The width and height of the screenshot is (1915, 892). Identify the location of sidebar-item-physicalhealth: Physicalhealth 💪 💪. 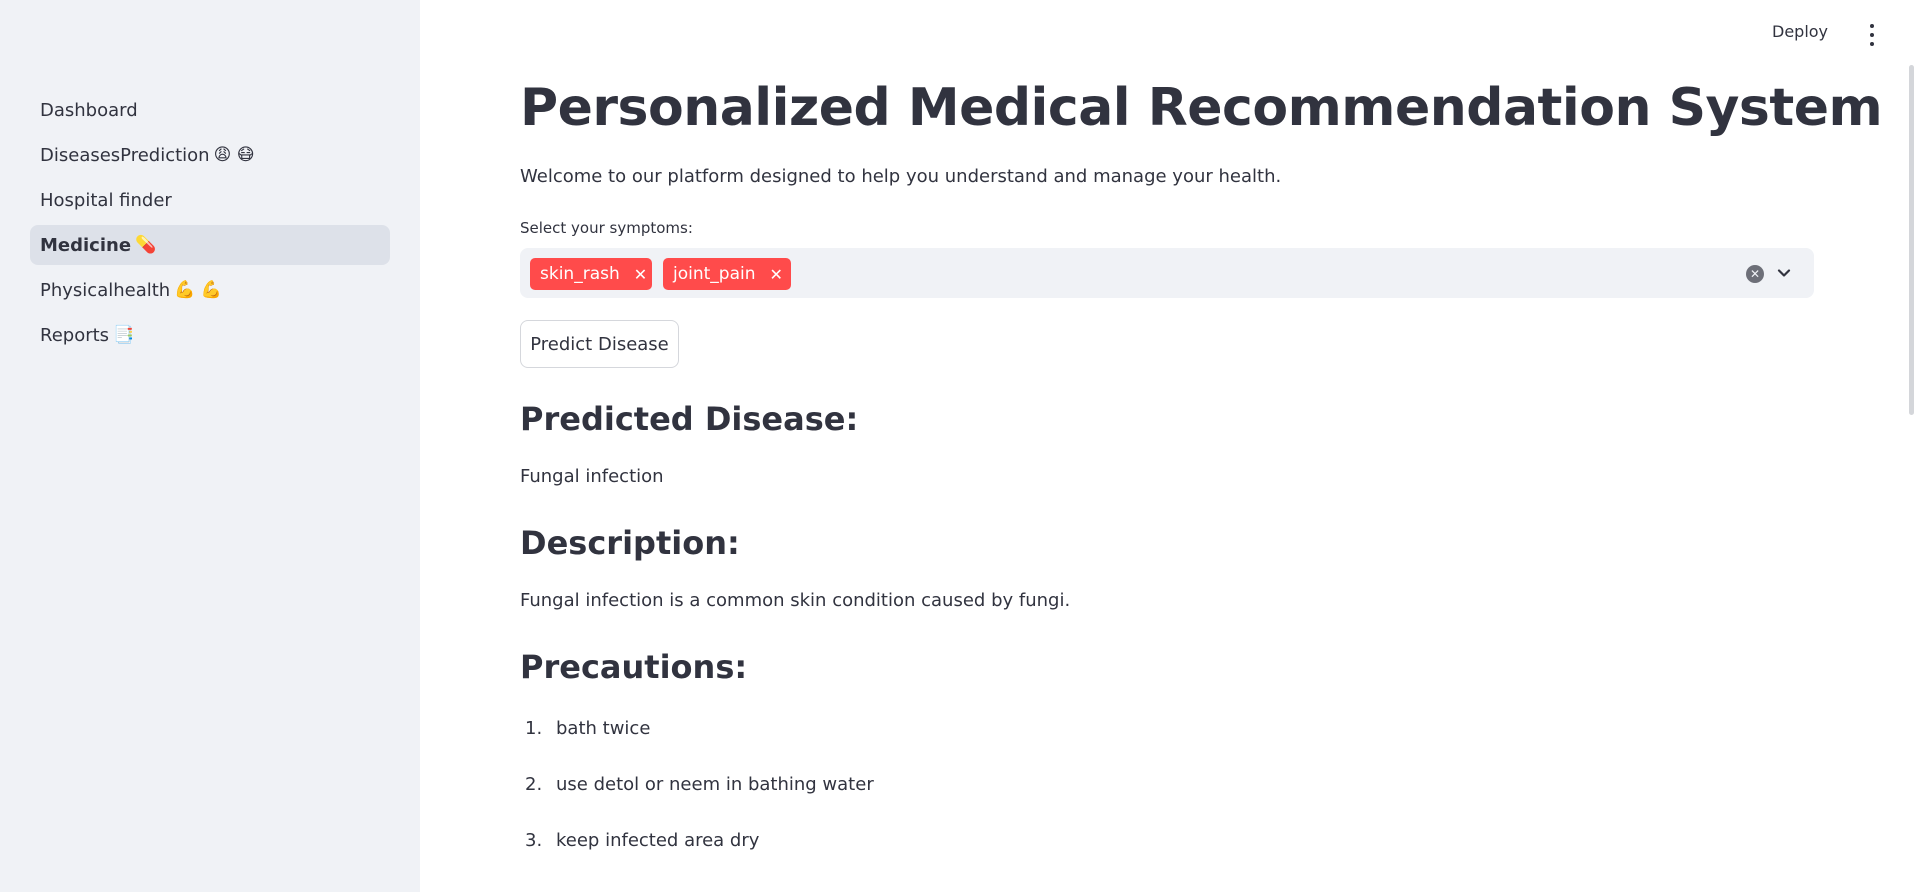
(210, 290).